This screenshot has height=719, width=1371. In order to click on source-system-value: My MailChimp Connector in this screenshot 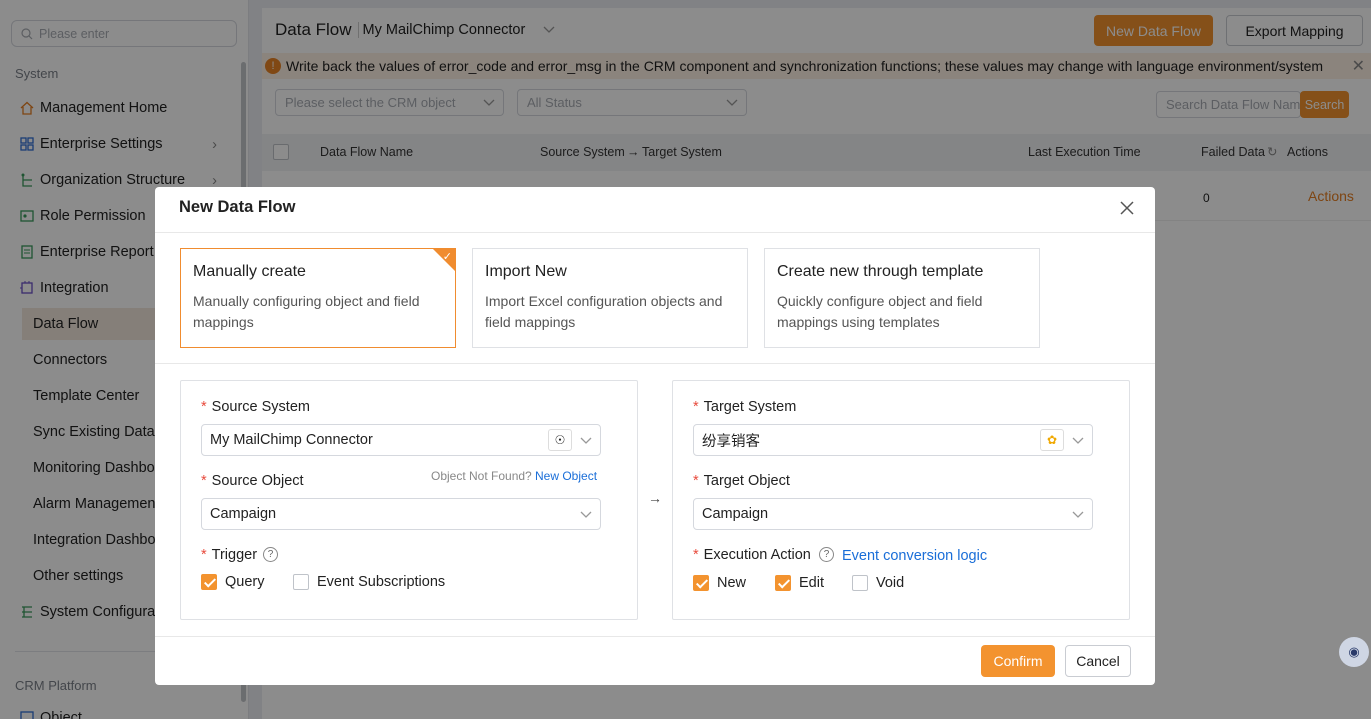, I will do `click(291, 440)`.